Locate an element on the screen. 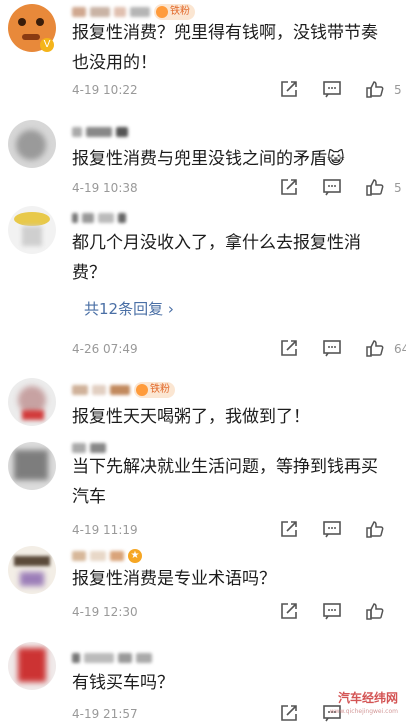 The height and width of the screenshot is (727, 406). username: ★ is located at coordinates (107, 556).